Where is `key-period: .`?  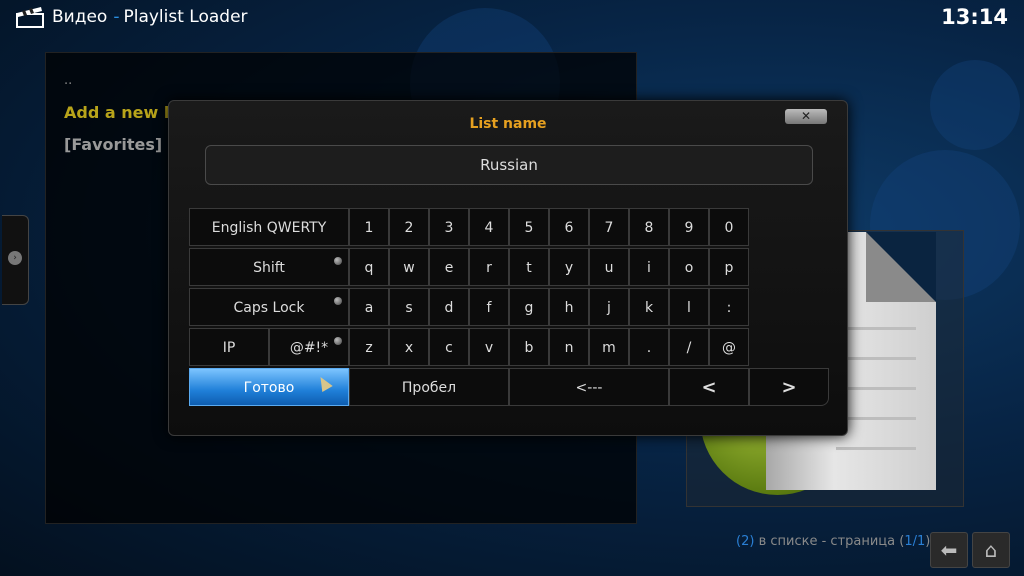 key-period: . is located at coordinates (649, 347).